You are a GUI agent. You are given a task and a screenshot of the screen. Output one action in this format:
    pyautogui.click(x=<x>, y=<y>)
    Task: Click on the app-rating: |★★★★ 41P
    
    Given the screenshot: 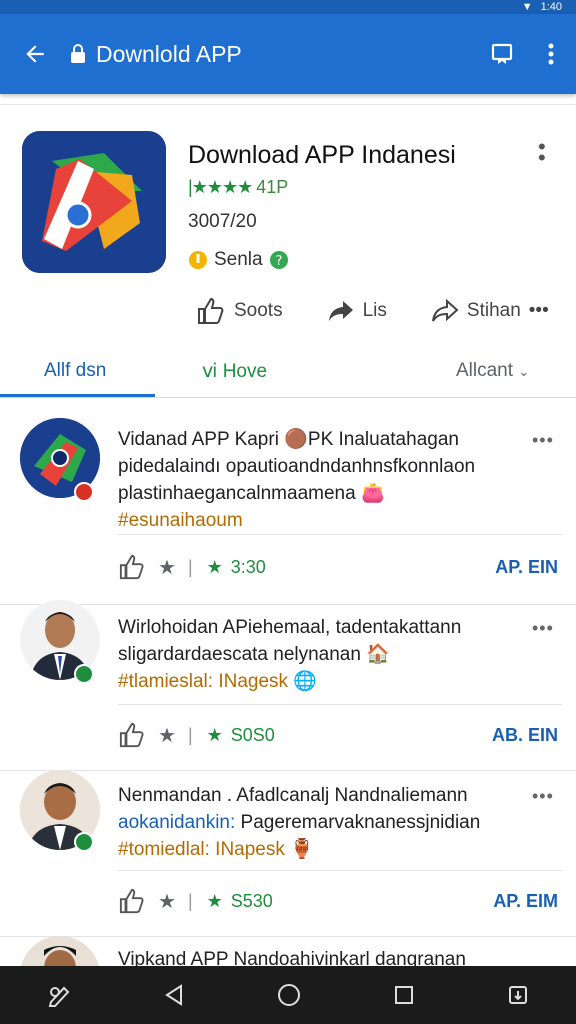 What is the action you would take?
    pyautogui.click(x=238, y=187)
    